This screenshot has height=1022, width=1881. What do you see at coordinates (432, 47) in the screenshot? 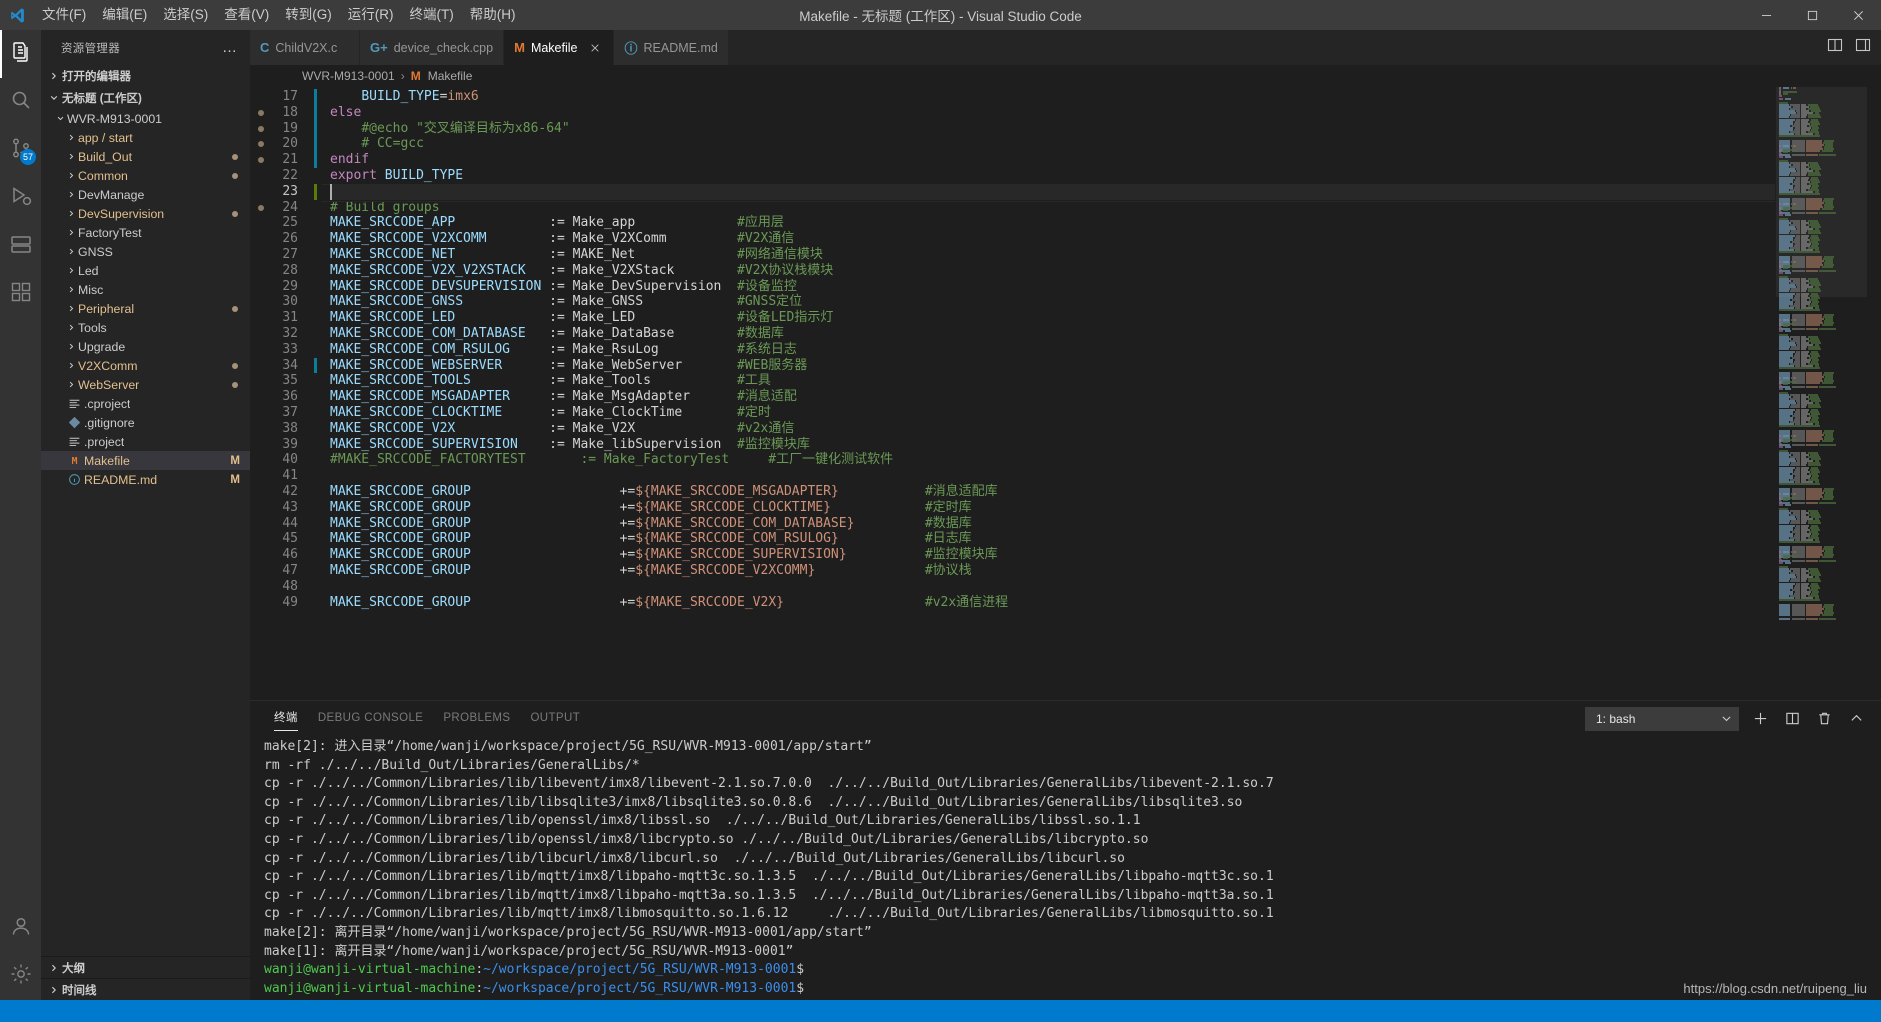
I see `tab-device-check-cpp: G+ device_check.cpp` at bounding box center [432, 47].